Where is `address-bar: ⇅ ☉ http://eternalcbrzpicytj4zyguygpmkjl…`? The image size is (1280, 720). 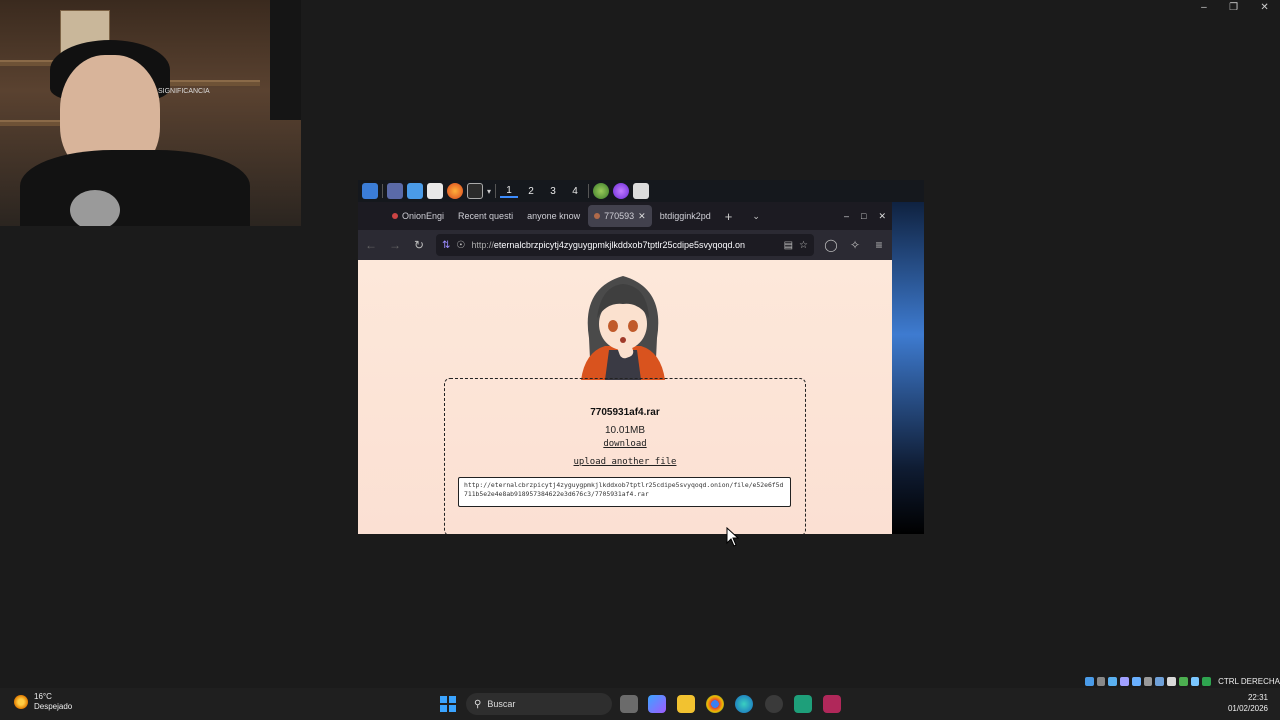 address-bar: ⇅ ☉ http://eternalcbrzpicytj4zyguygpmkjl… is located at coordinates (625, 245).